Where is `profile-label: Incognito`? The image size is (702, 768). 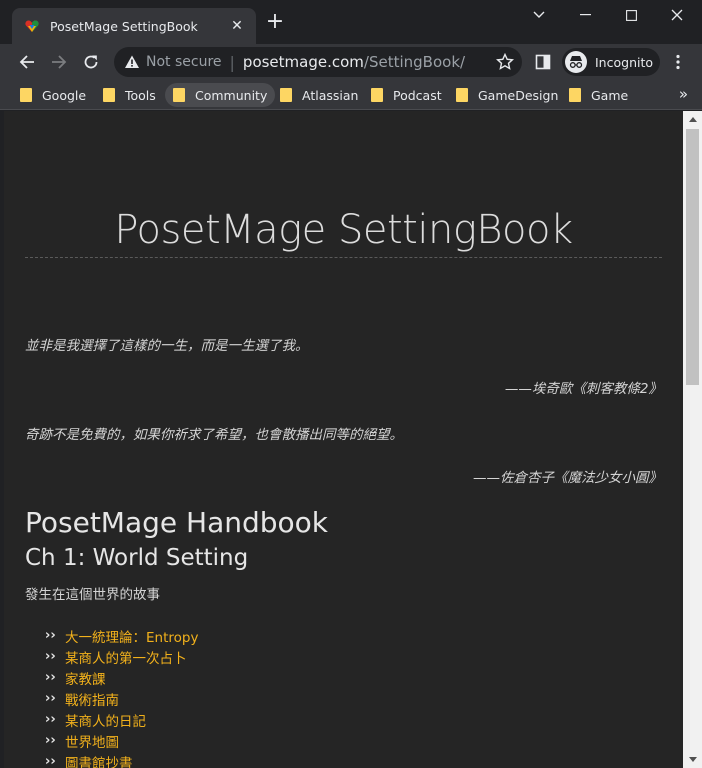
profile-label: Incognito is located at coordinates (624, 62).